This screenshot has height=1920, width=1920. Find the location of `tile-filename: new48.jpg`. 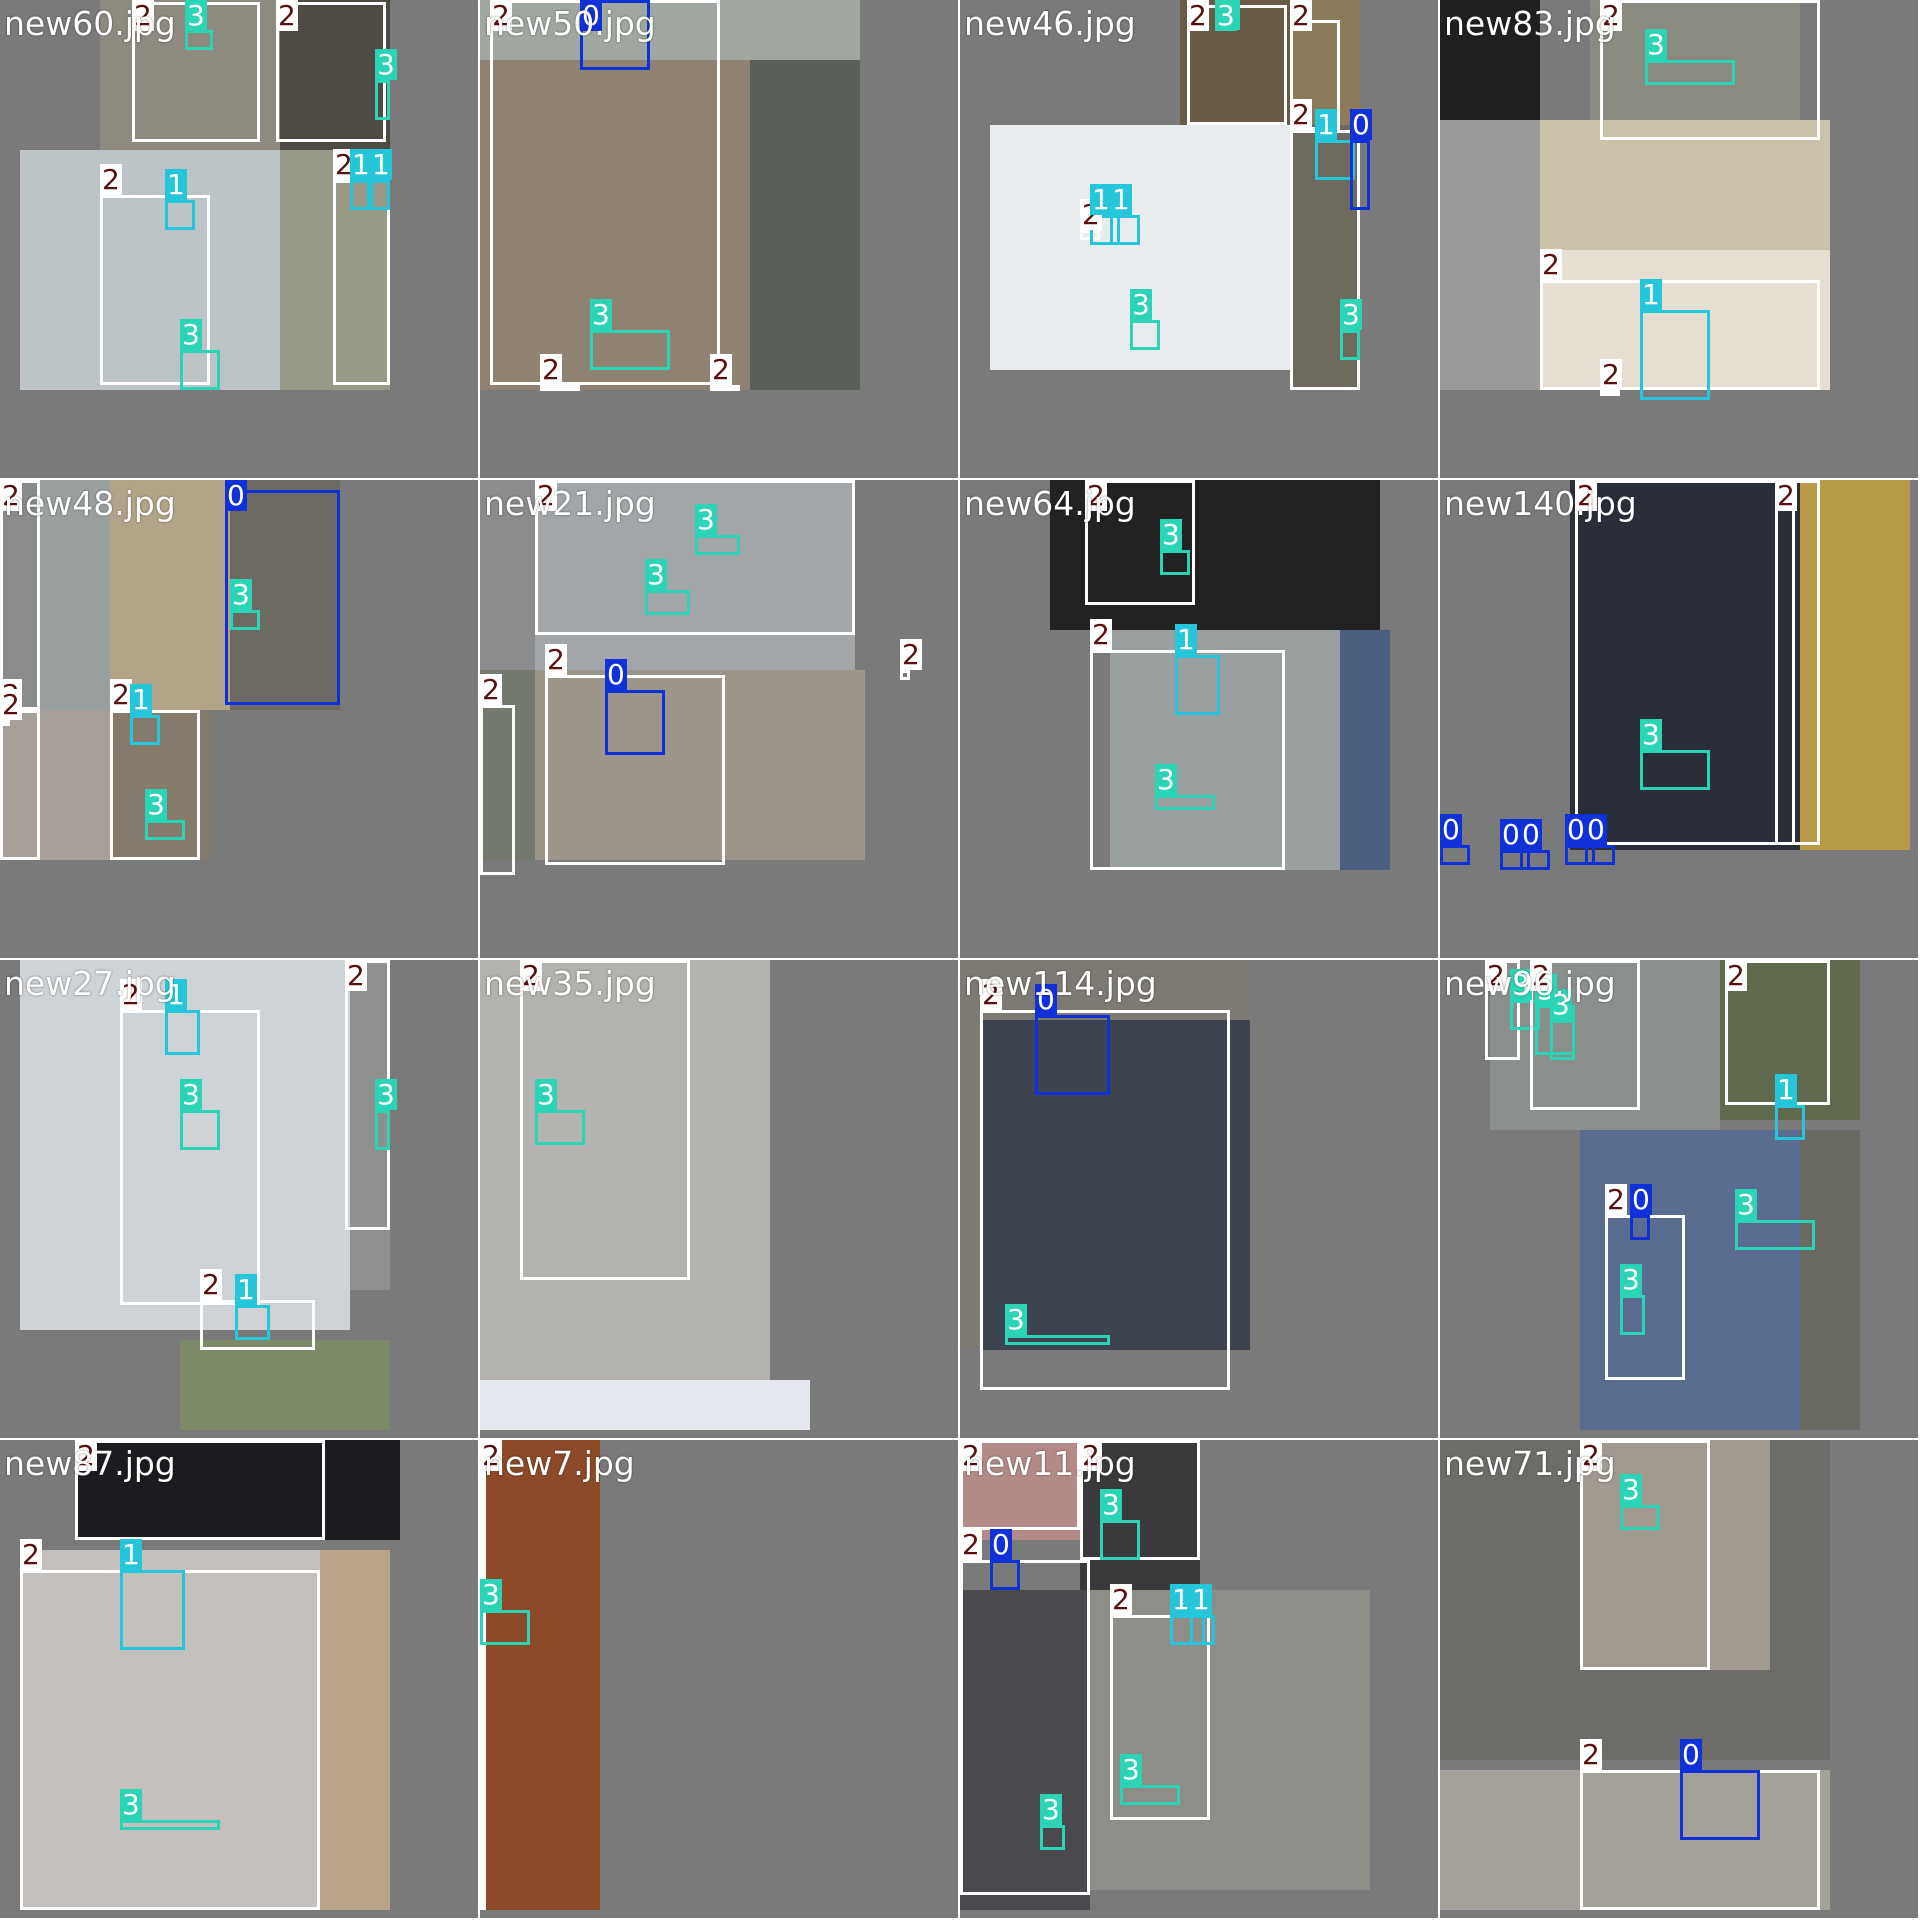

tile-filename: new48.jpg is located at coordinates (90, 503).